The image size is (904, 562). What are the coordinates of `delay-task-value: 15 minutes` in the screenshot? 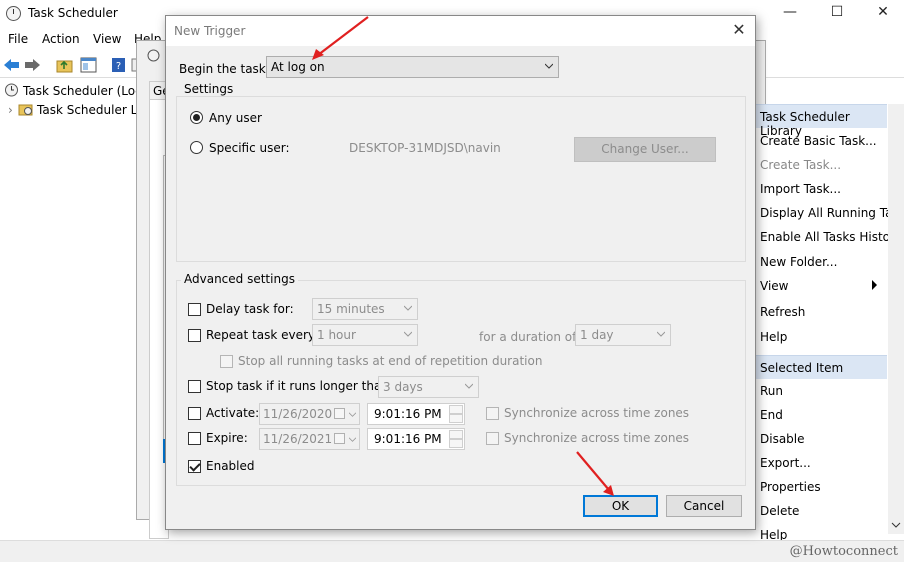 It's located at (351, 309).